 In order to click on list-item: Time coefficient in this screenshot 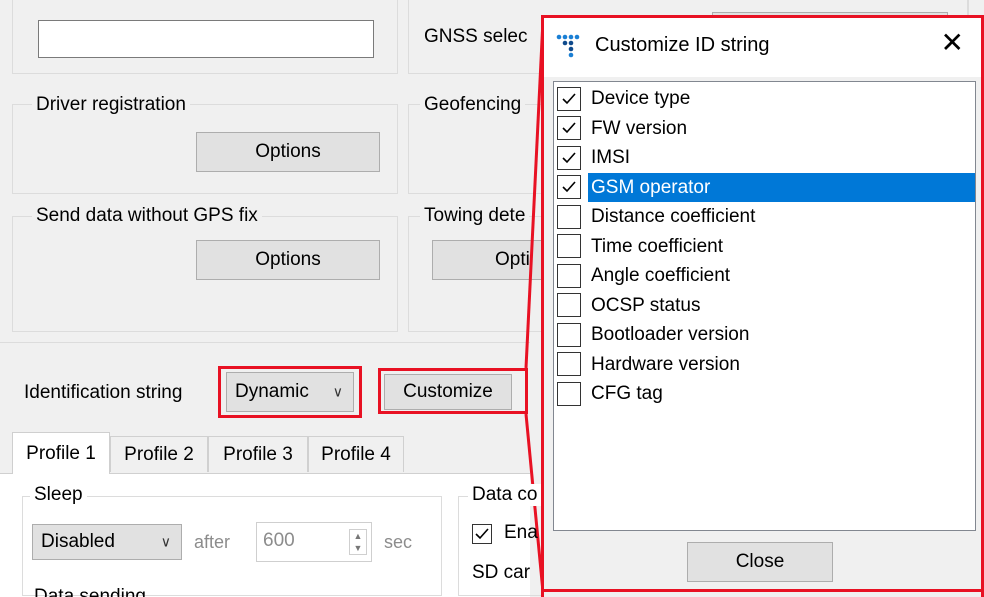, I will do `click(764, 246)`.